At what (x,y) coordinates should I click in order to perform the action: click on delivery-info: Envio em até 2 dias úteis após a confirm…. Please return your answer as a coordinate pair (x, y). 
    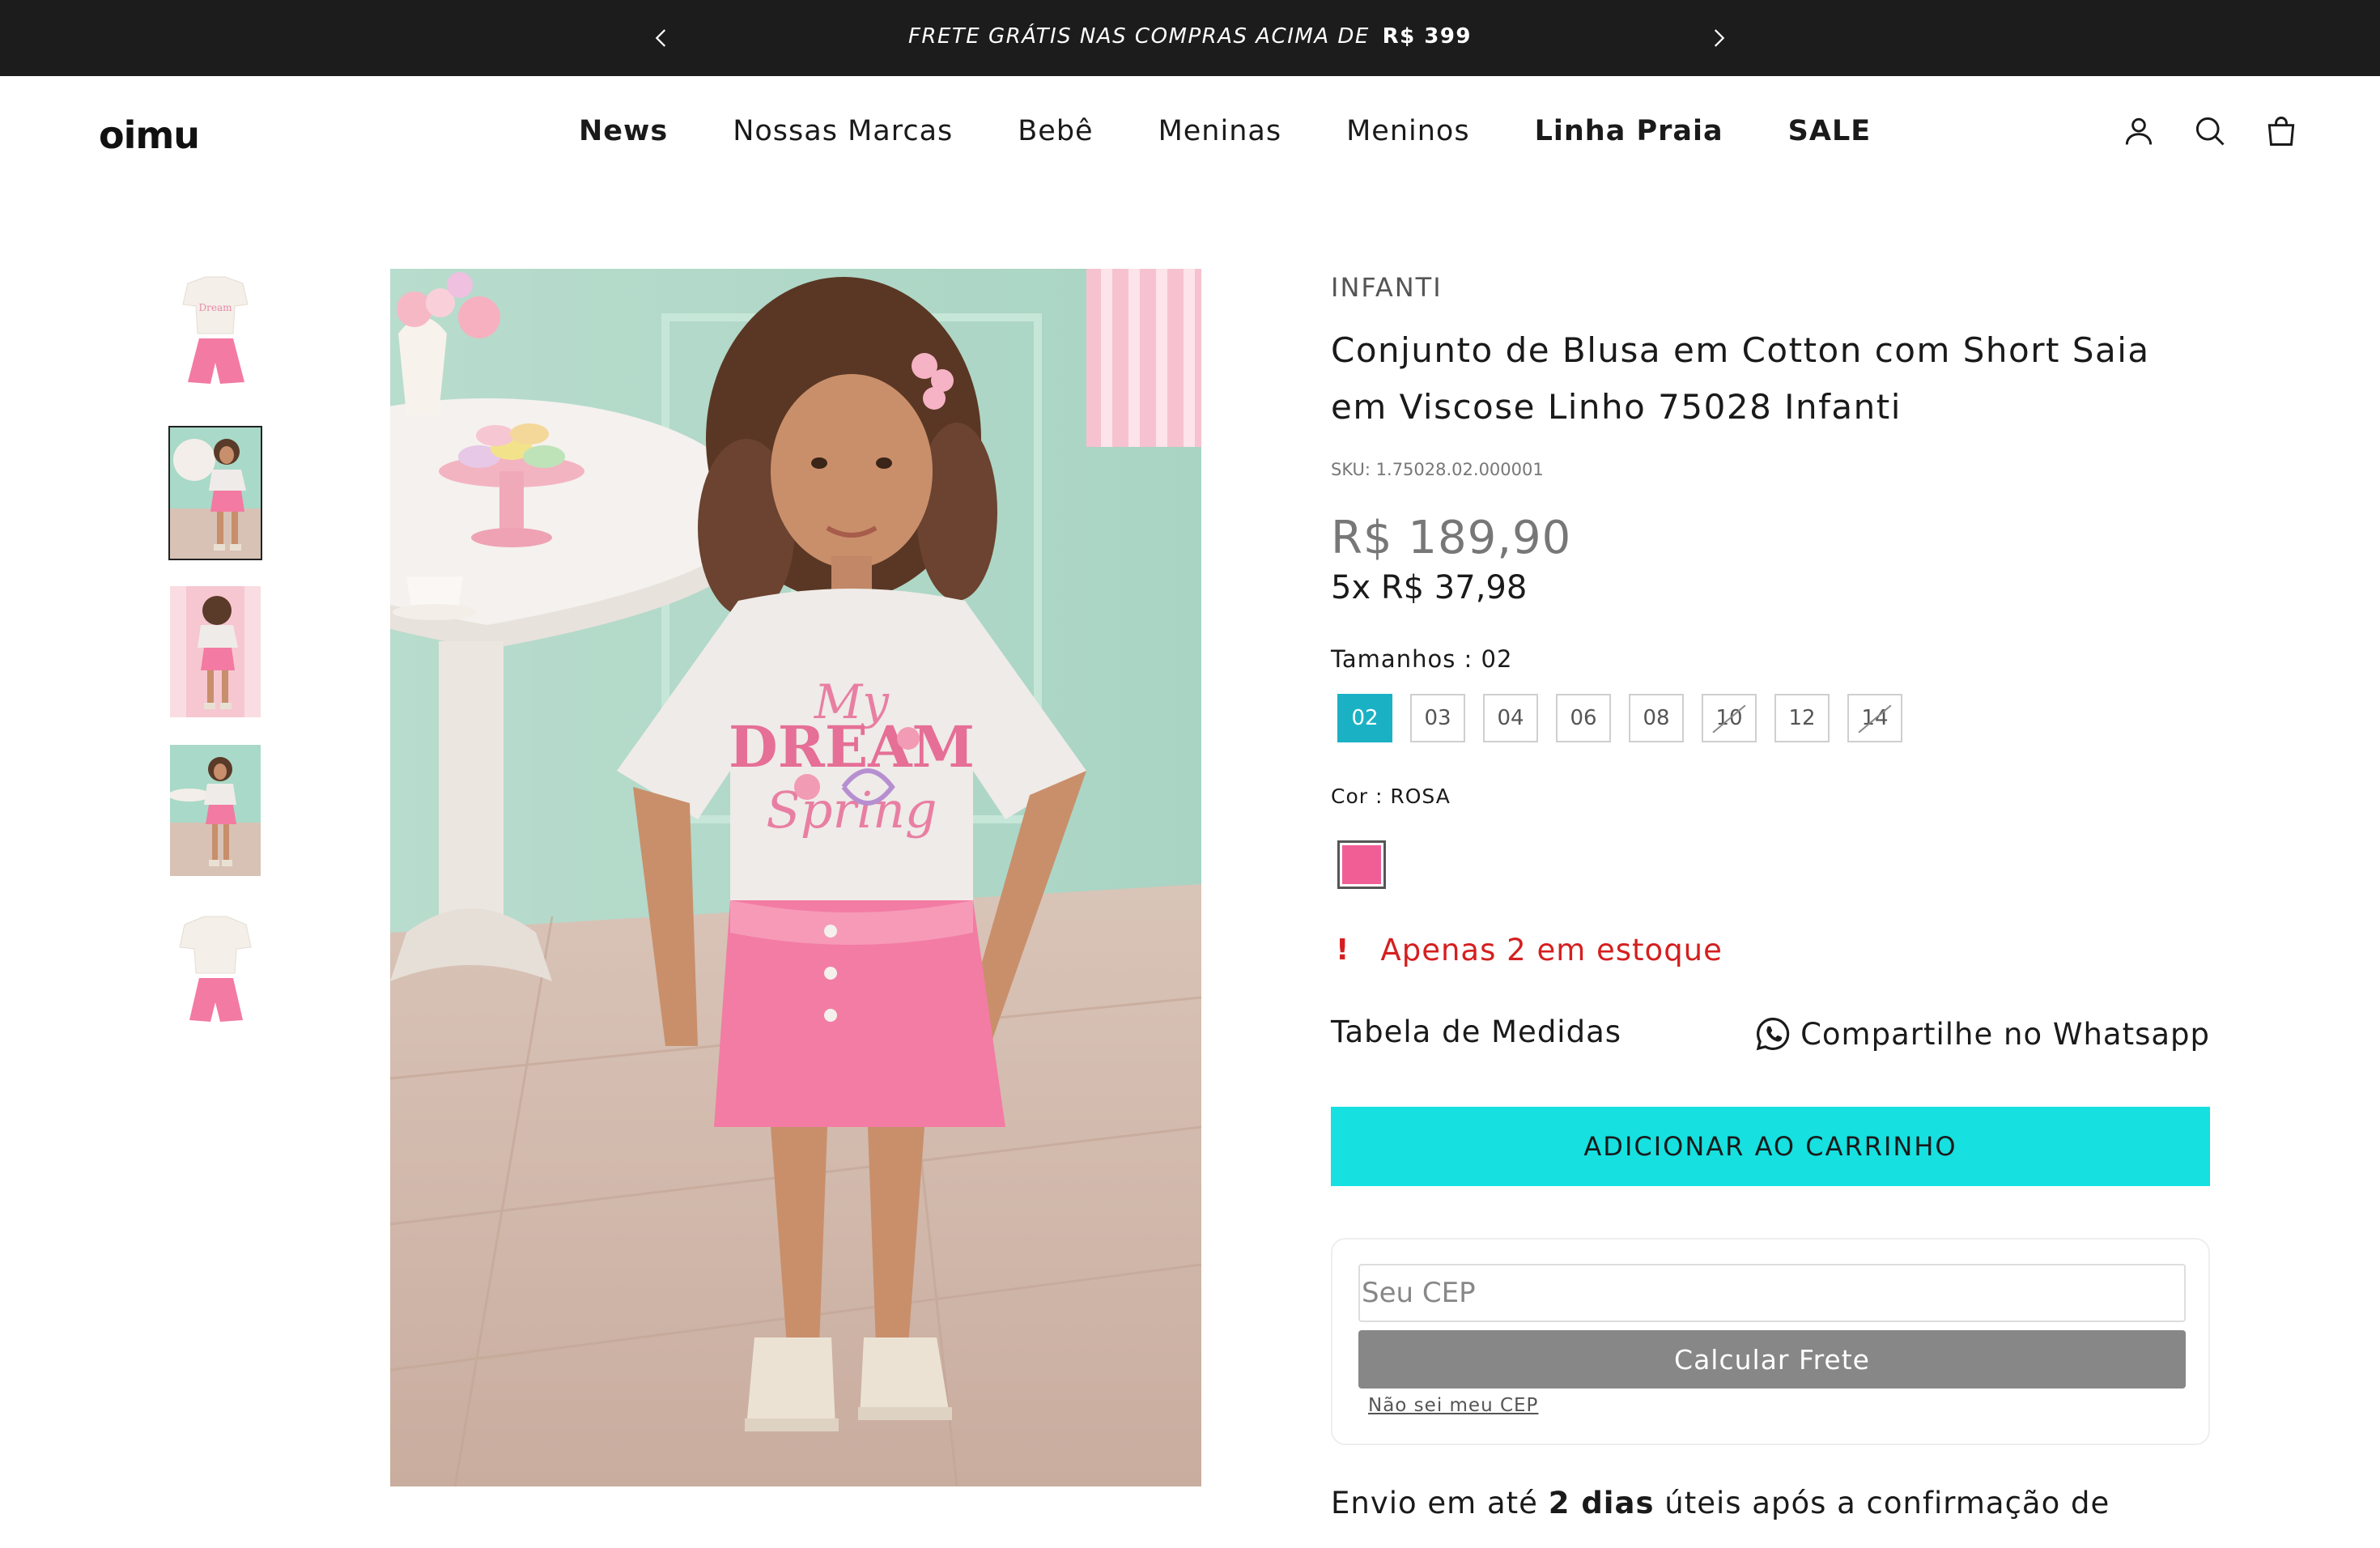
    Looking at the image, I should click on (1770, 1503).